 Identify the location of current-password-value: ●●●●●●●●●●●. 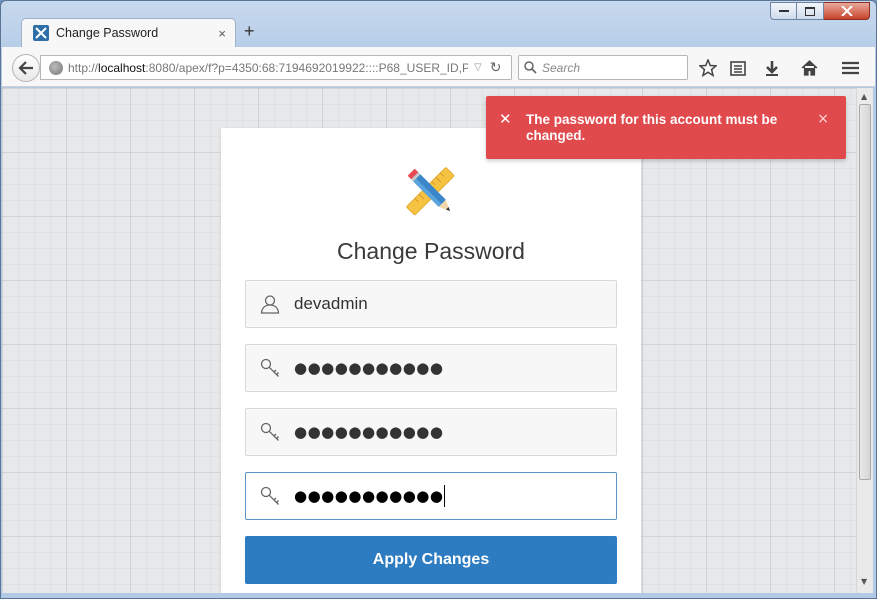
(369, 368).